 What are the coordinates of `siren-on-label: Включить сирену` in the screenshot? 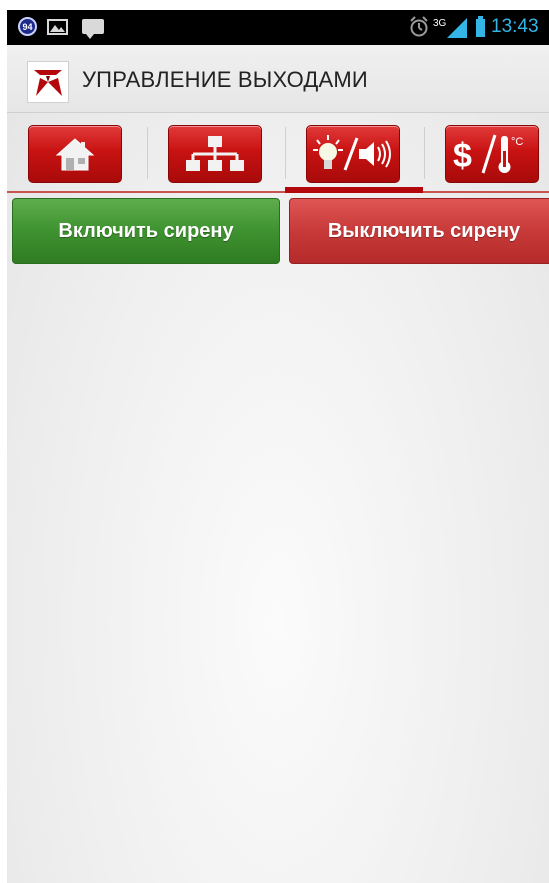 It's located at (146, 230).